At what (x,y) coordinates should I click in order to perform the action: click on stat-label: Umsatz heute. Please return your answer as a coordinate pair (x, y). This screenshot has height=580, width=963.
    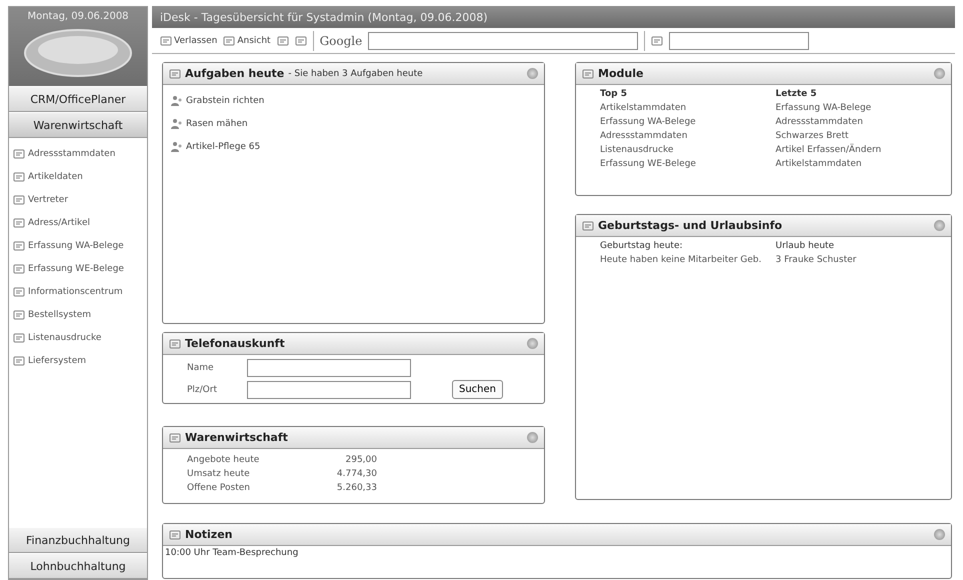
    Looking at the image, I should click on (219, 474).